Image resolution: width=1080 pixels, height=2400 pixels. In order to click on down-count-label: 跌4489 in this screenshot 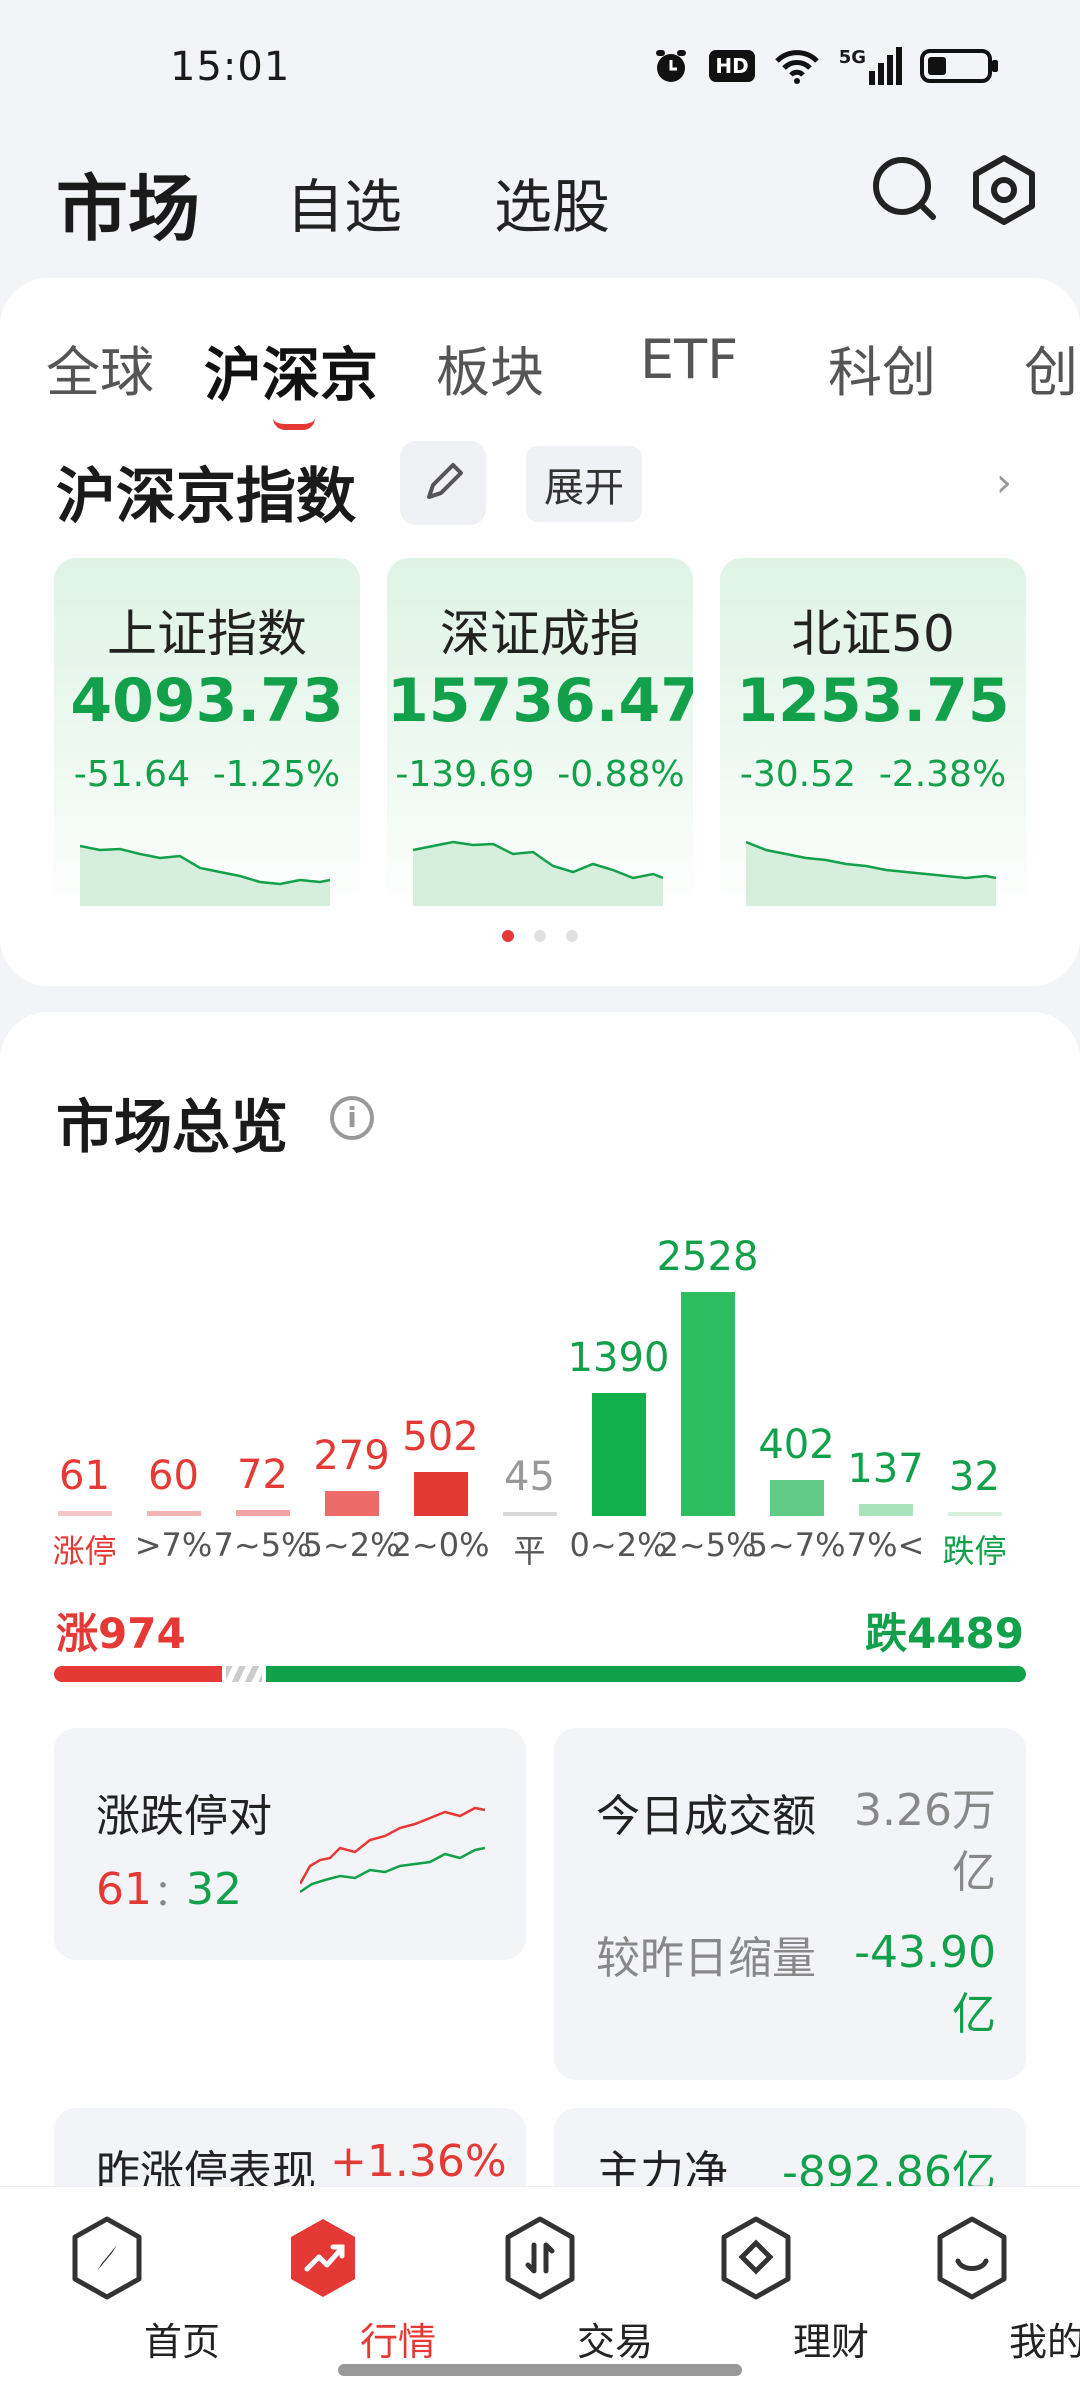, I will do `click(944, 1633)`.